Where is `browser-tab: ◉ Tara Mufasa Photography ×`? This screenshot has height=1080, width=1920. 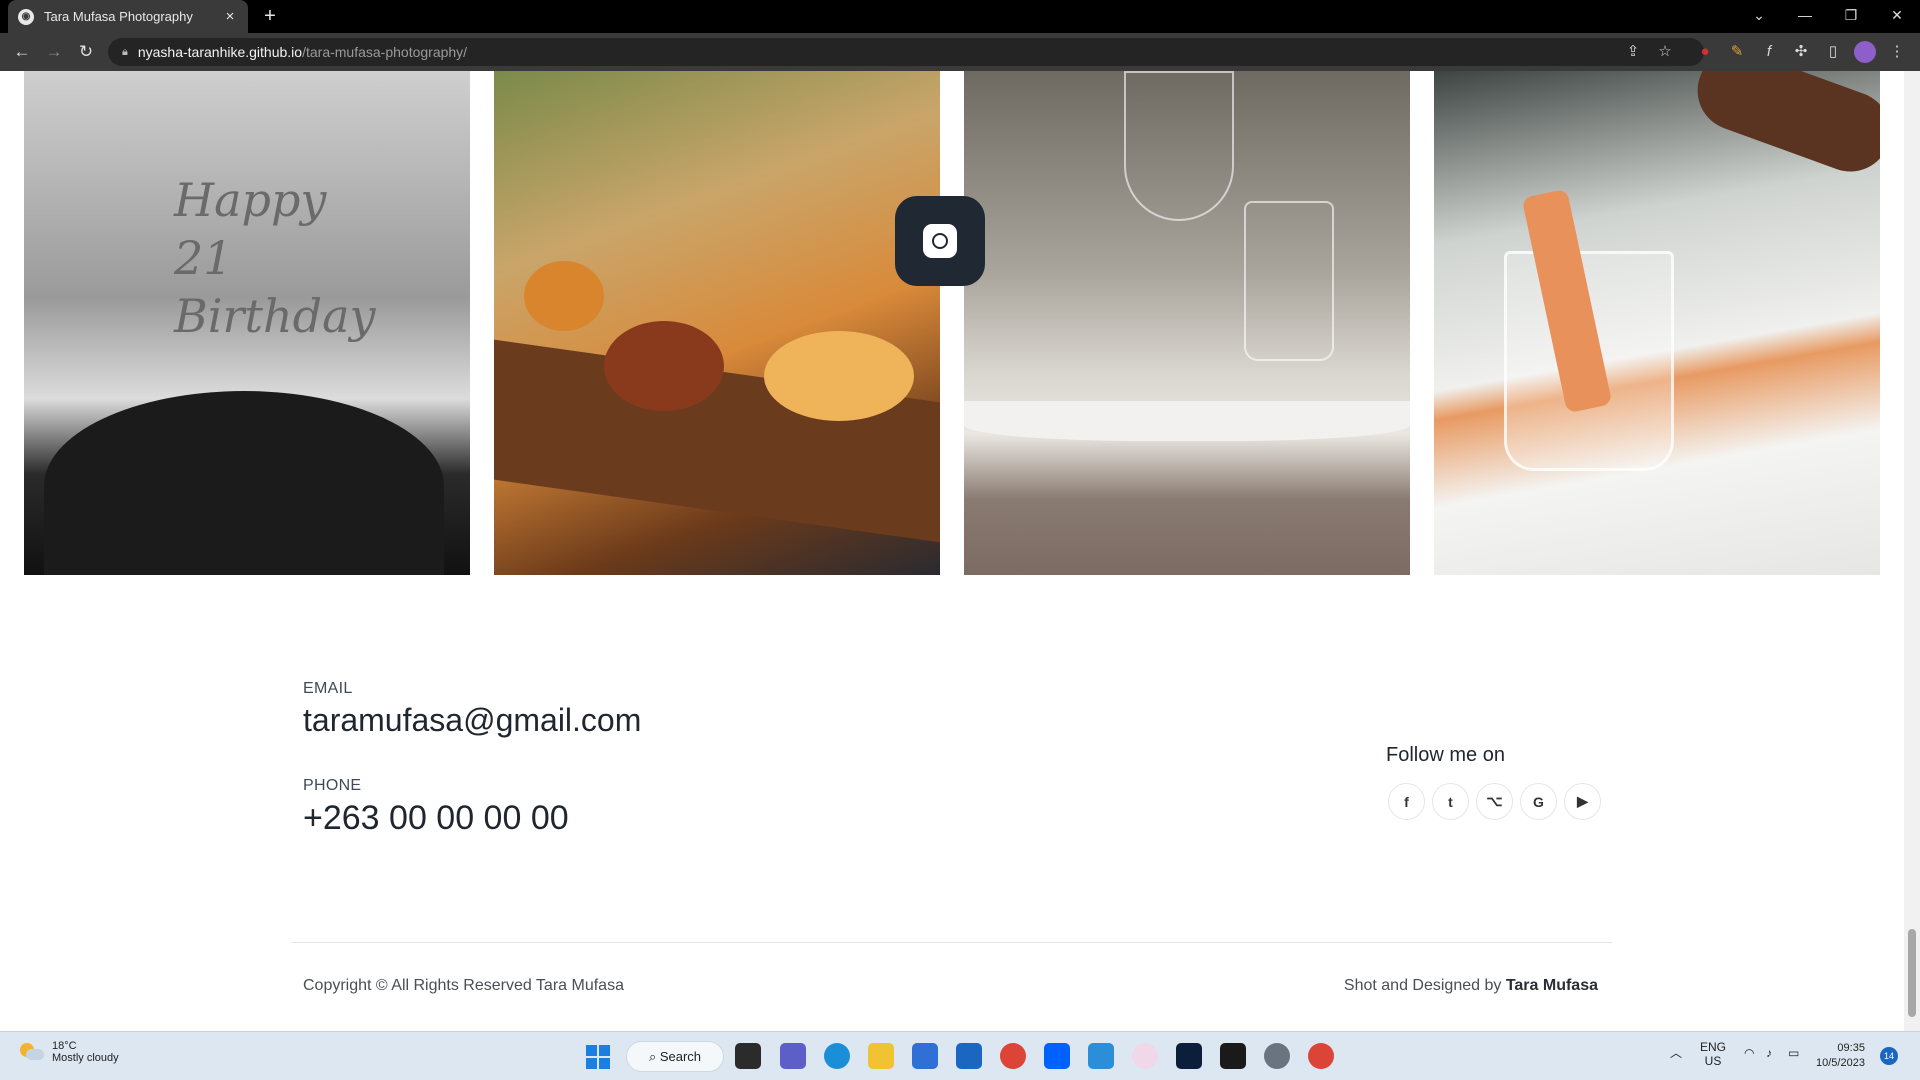
browser-tab: ◉ Tara Mufasa Photography × is located at coordinates (128, 16).